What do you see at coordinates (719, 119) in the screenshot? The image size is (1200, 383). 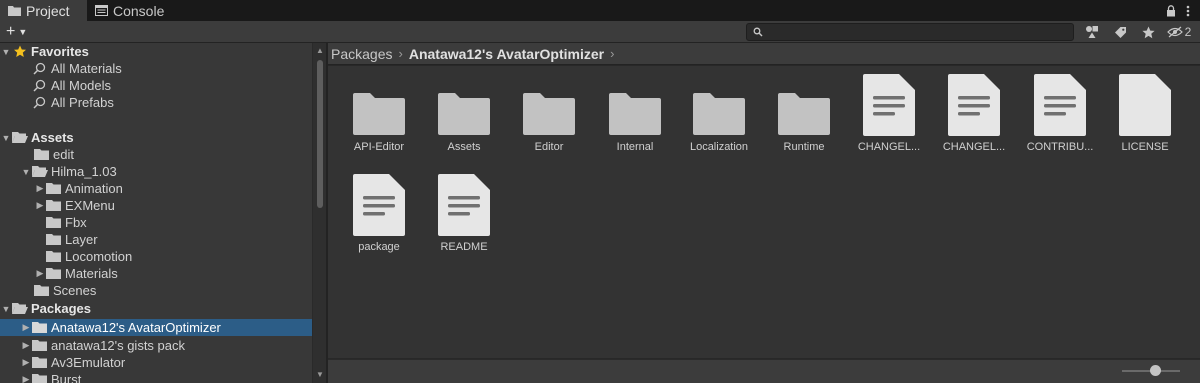 I see `asset-item: Localization` at bounding box center [719, 119].